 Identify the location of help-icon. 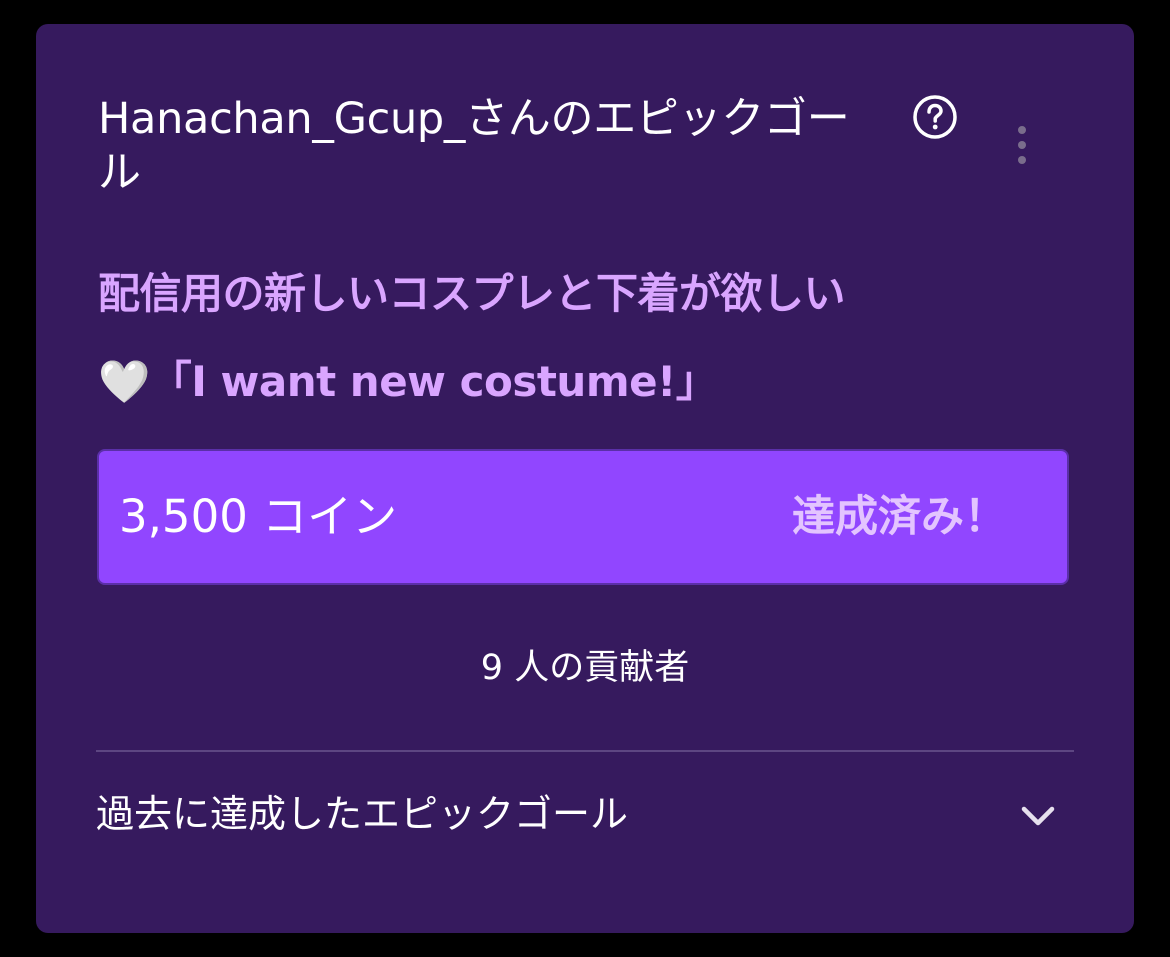
(935, 117).